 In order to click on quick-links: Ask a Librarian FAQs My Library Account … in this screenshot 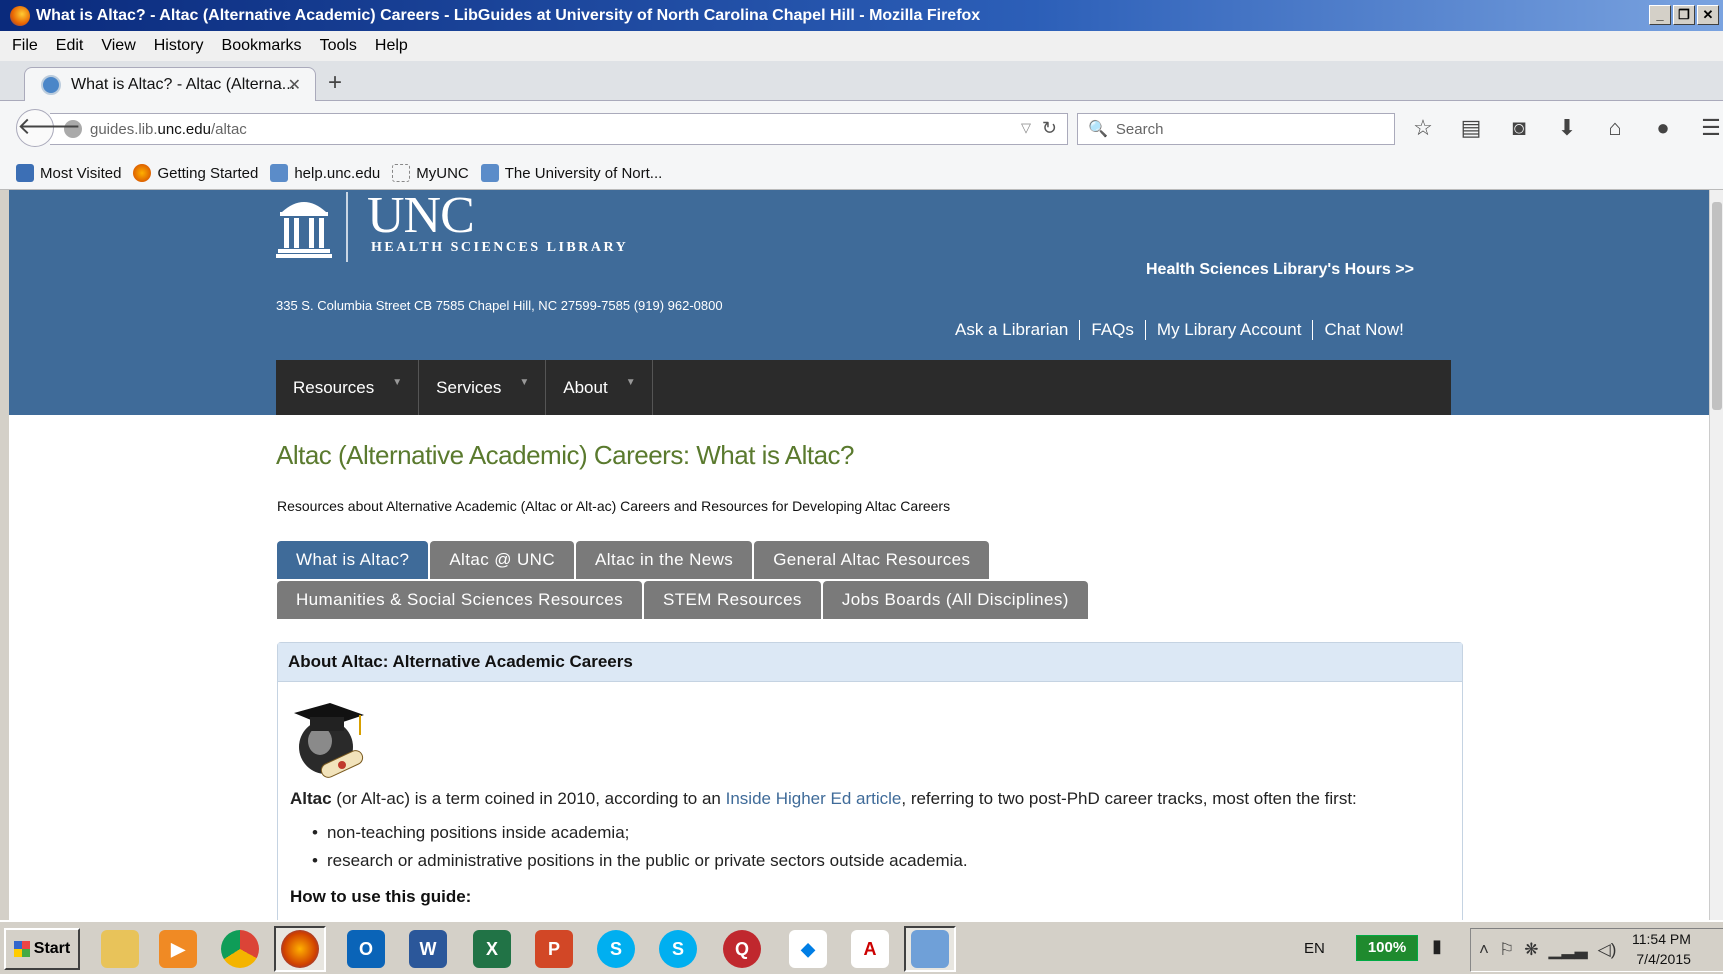, I will do `click(1179, 330)`.